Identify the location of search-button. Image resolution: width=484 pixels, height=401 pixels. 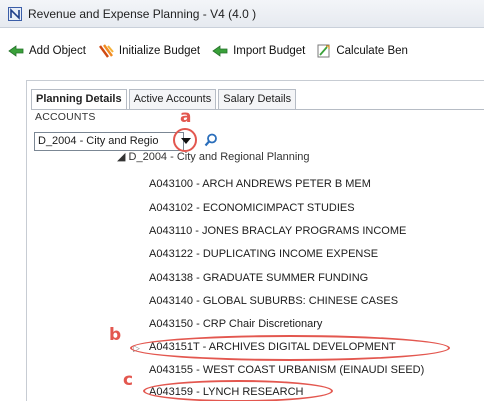
(211, 140).